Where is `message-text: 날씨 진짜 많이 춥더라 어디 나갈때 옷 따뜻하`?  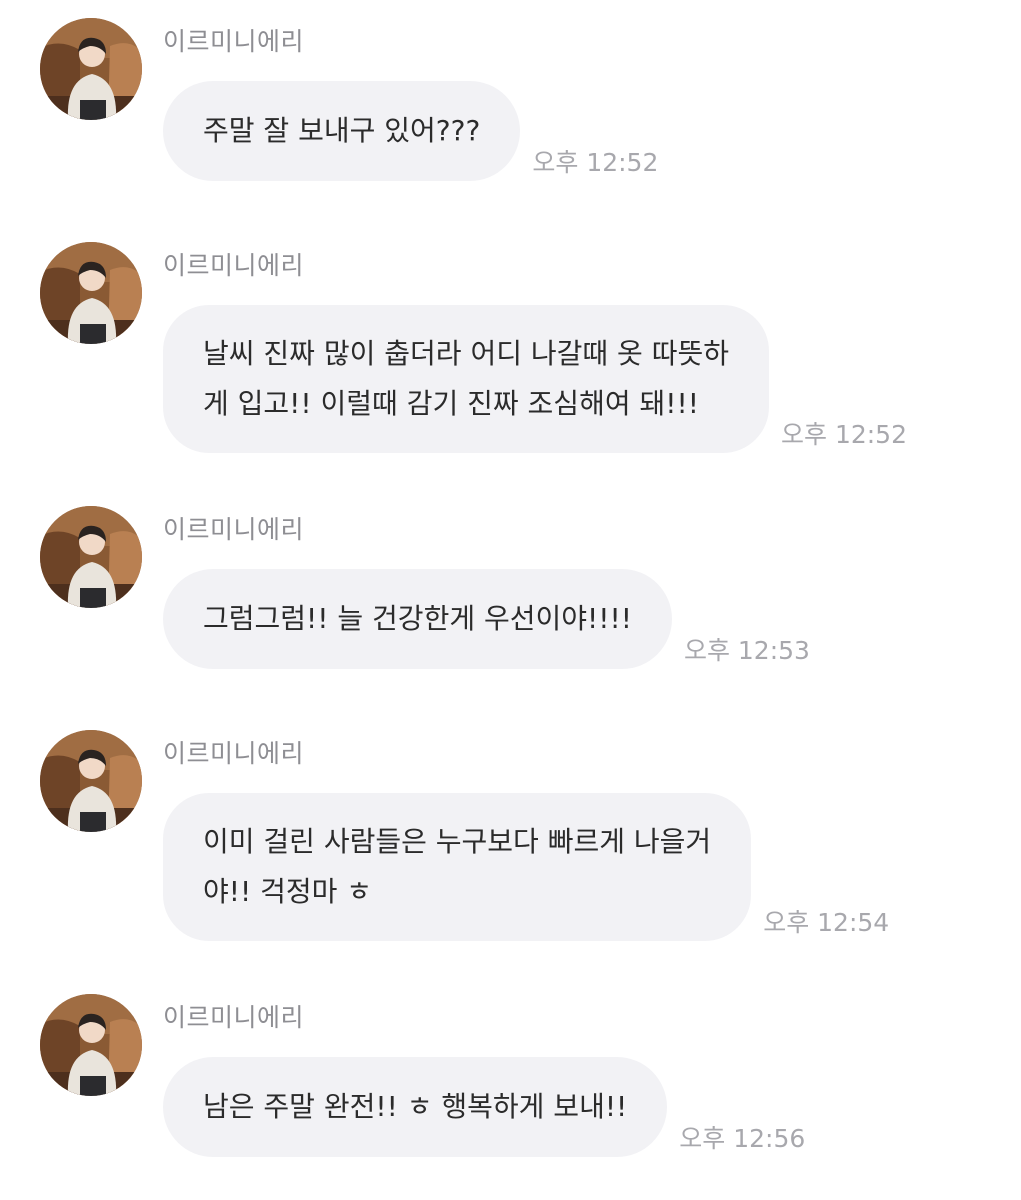 message-text: 날씨 진짜 많이 춥더라 어디 나갈때 옷 따뜻하 is located at coordinates (466, 353).